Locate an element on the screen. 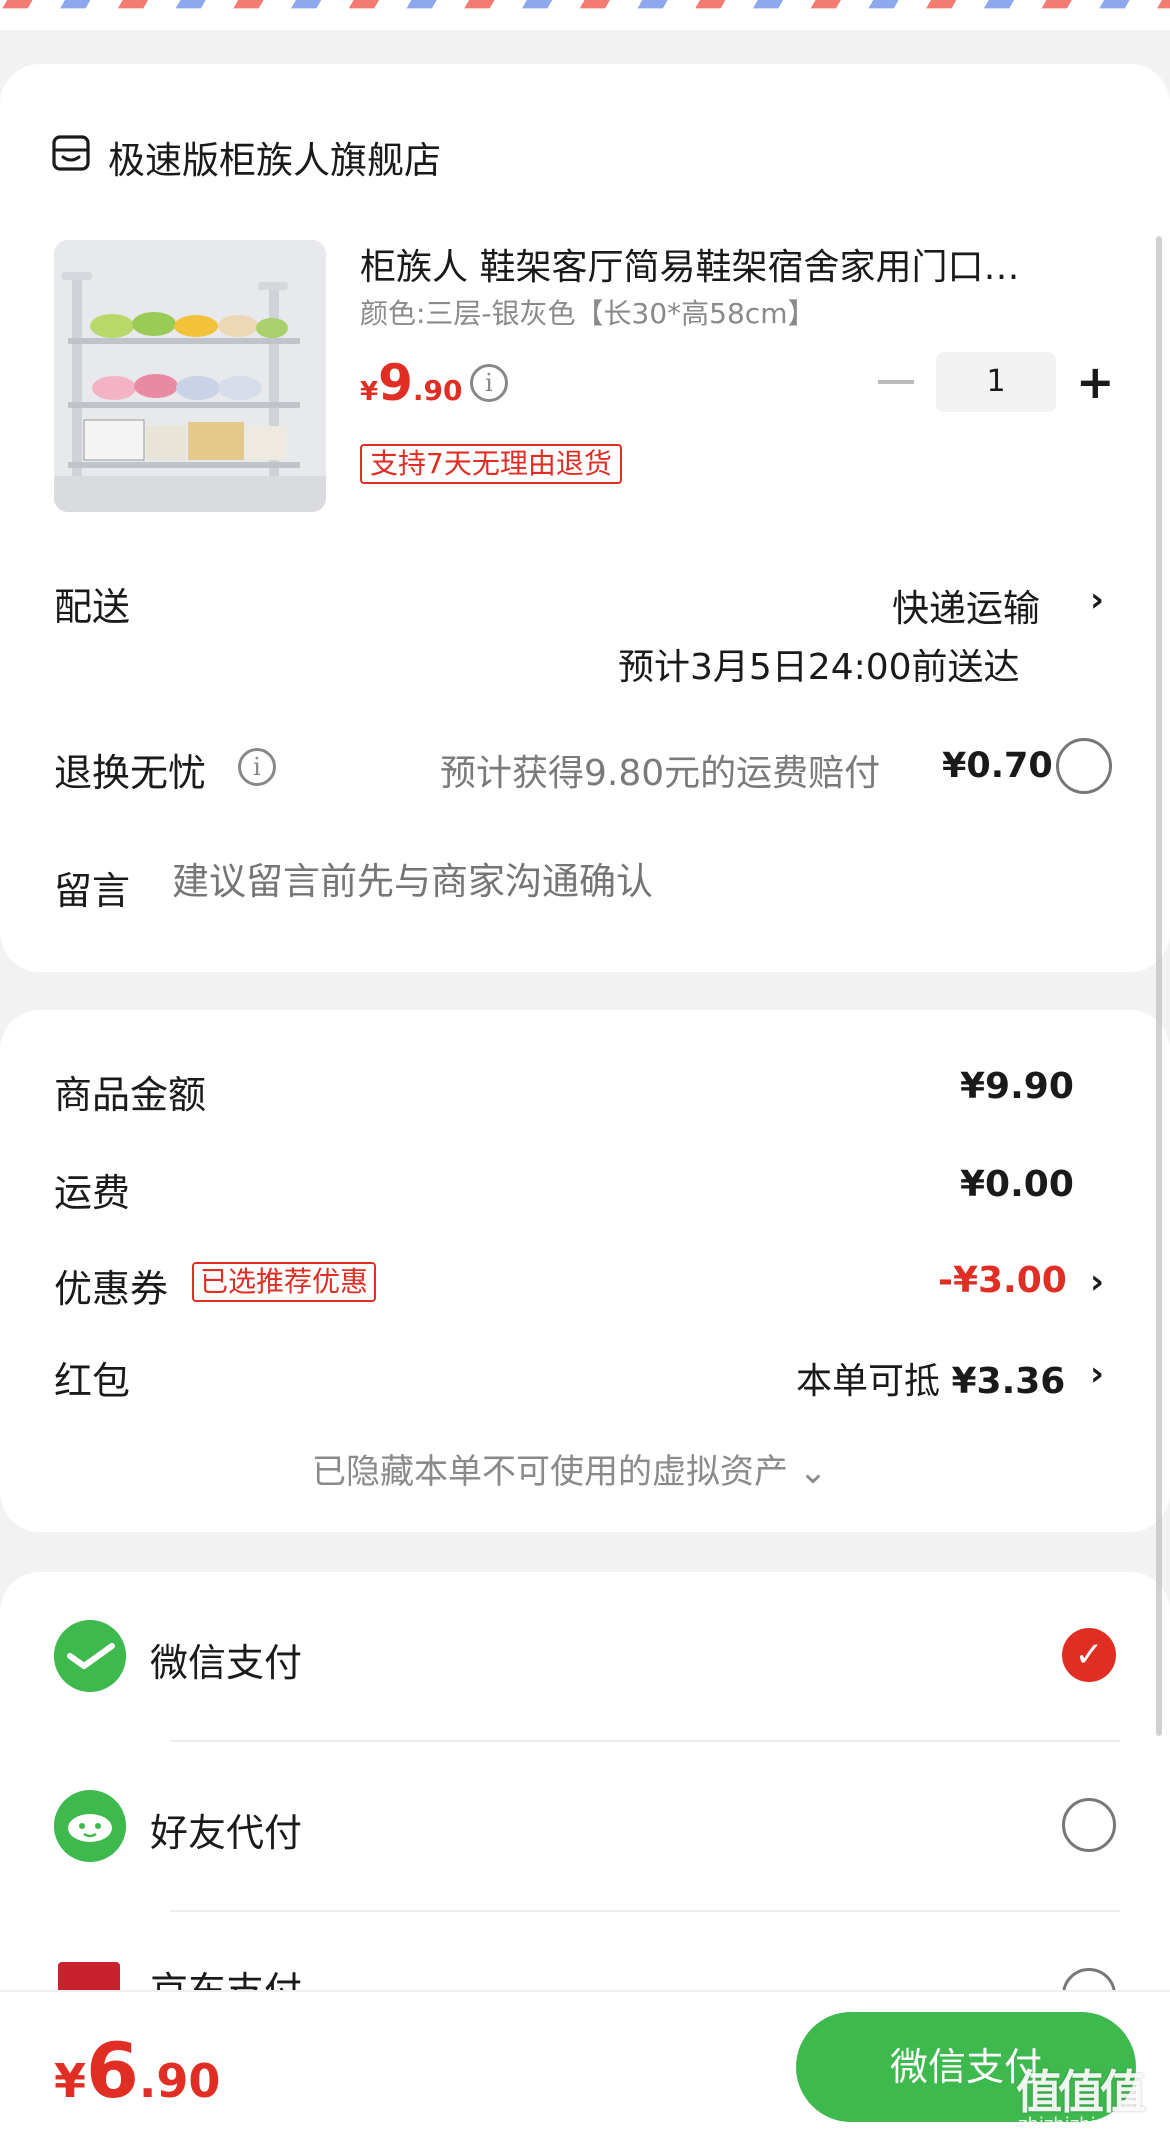 The image size is (1170, 2142). total-decimal: .90 is located at coordinates (179, 2081).